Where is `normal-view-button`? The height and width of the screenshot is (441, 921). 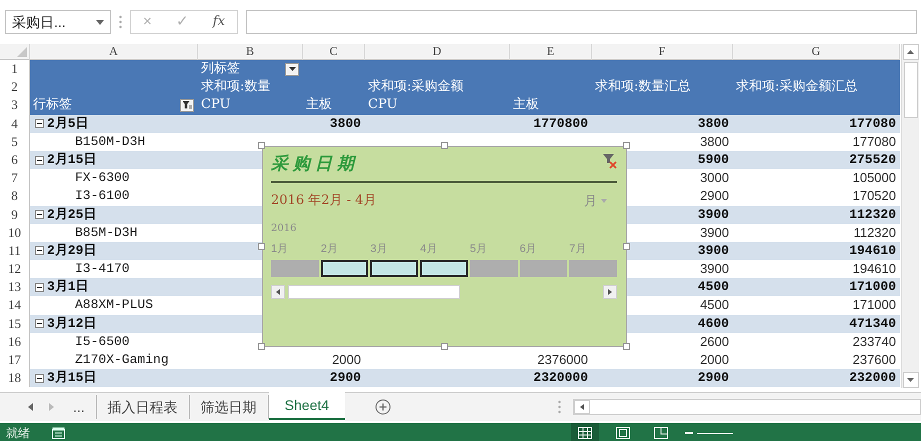
normal-view-button is located at coordinates (585, 432).